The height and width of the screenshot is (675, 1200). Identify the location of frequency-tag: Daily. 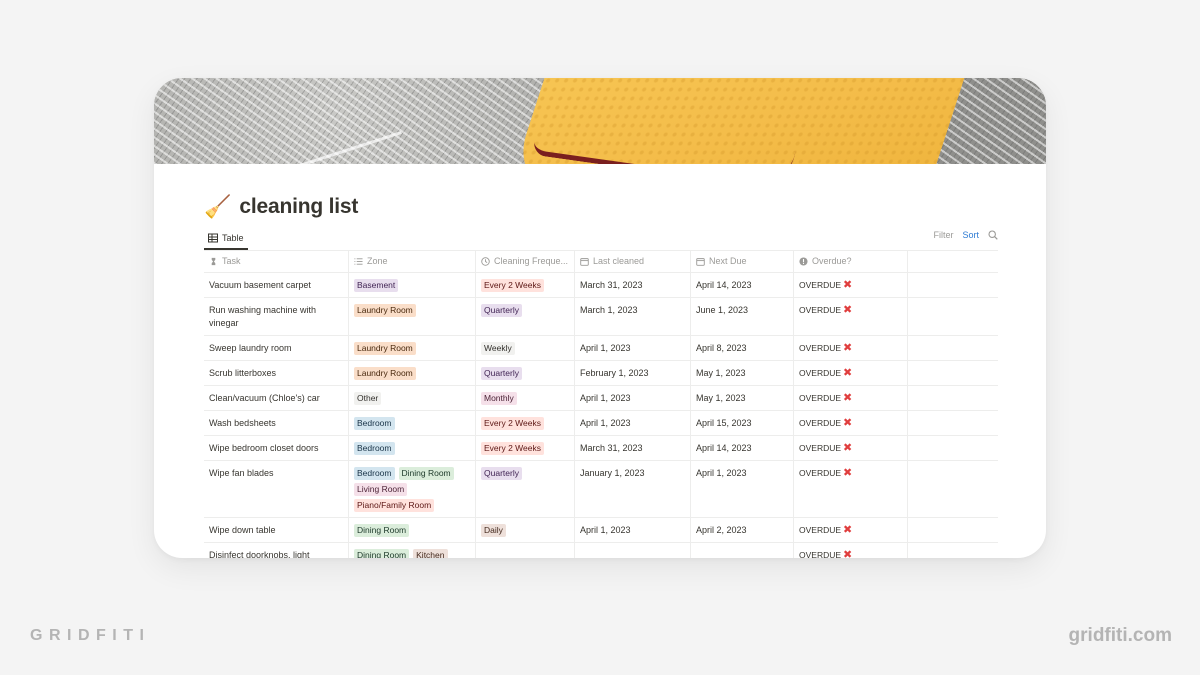
(493, 530).